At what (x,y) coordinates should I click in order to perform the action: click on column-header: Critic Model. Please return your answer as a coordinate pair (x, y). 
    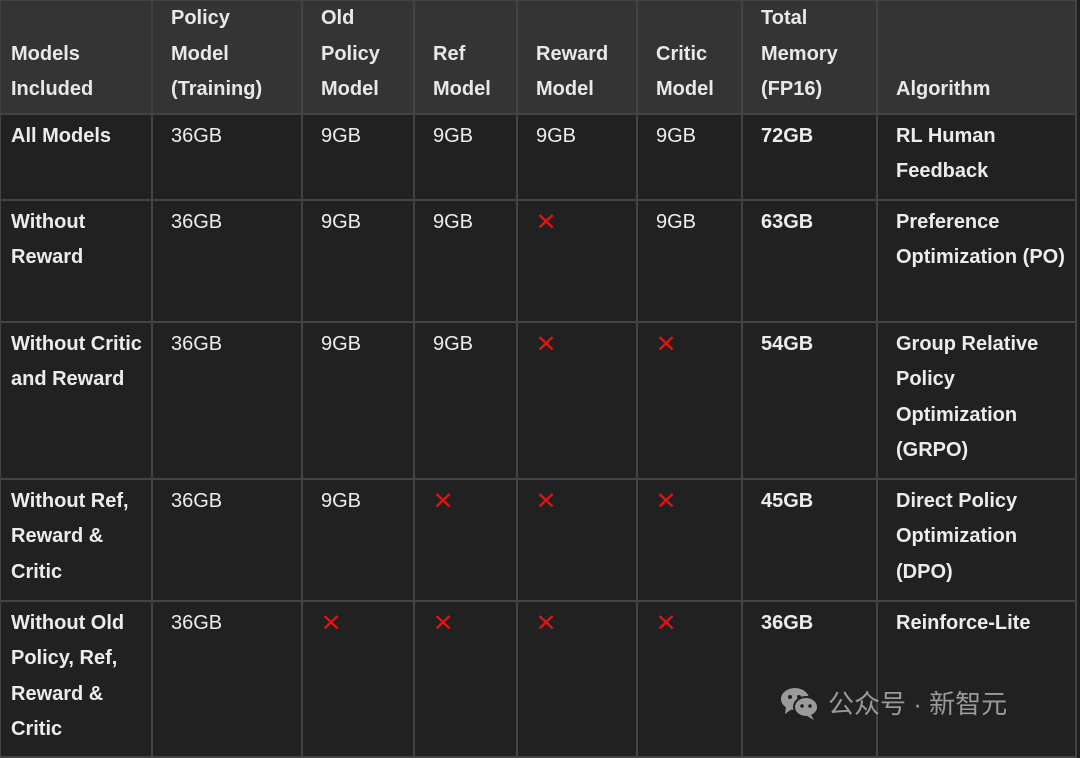
    Looking at the image, I should click on (689, 57).